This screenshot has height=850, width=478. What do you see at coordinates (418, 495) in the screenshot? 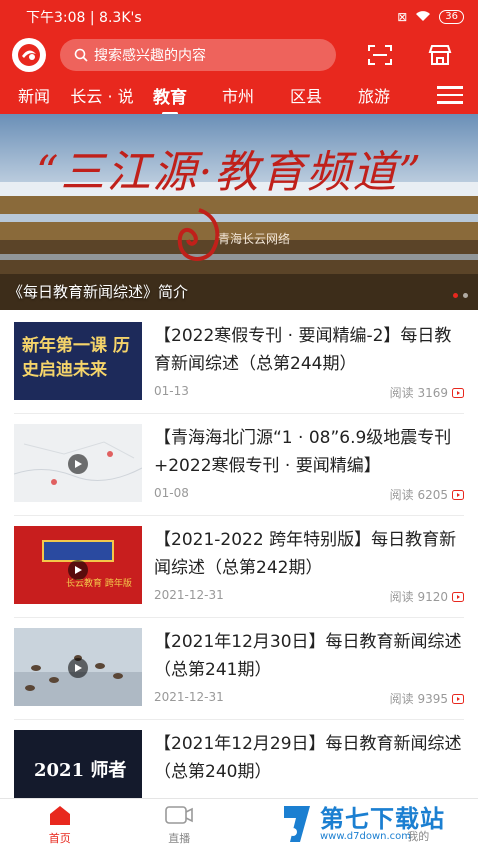
I see `article-reads: 阅读 6205` at bounding box center [418, 495].